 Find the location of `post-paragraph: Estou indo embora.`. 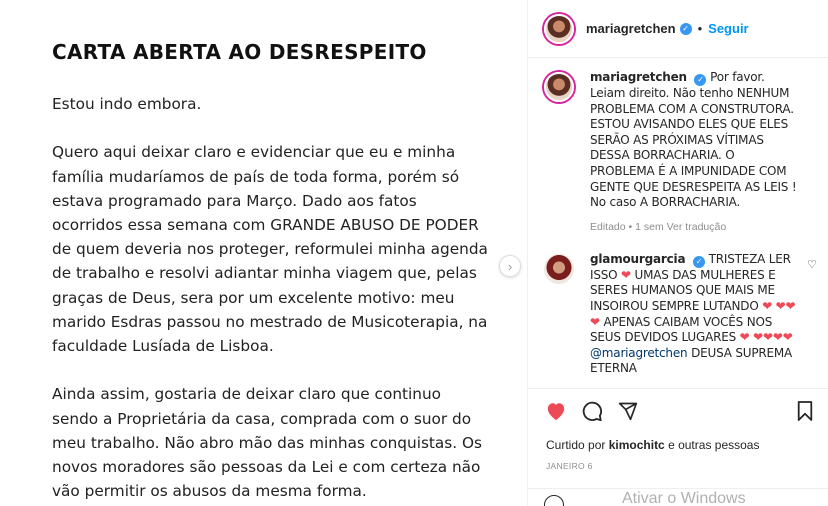

post-paragraph: Estou indo embora. is located at coordinates (127, 104).